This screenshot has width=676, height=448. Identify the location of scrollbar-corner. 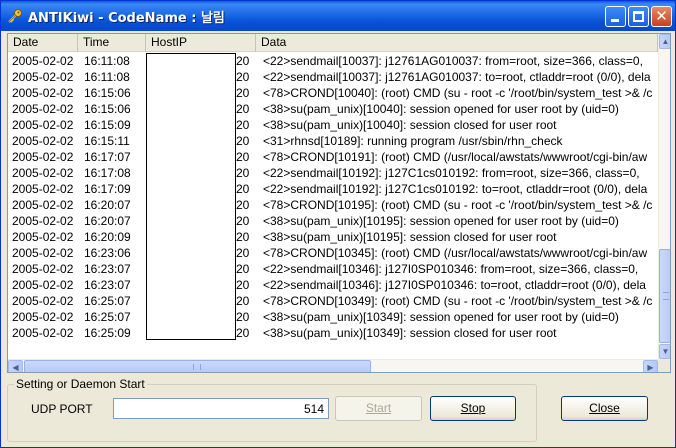
(664, 365).